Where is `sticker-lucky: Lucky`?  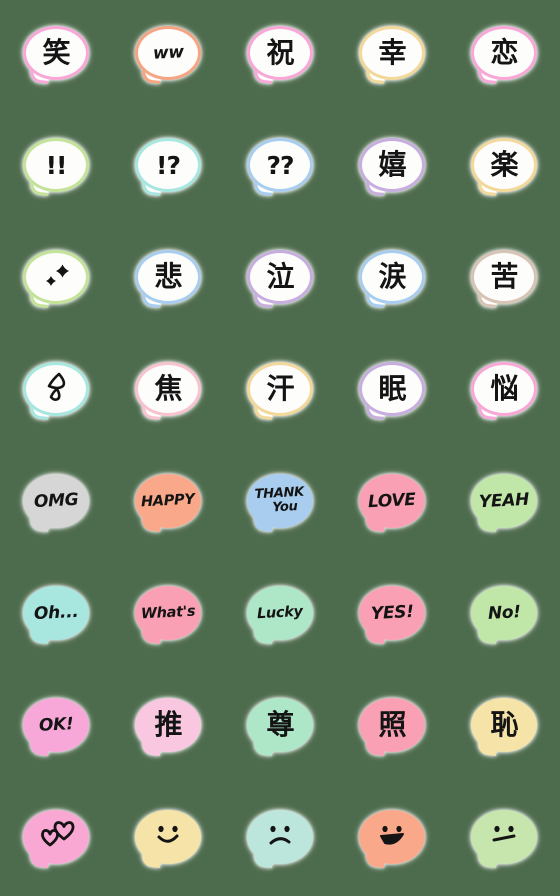 sticker-lucky: Lucky is located at coordinates (280, 616).